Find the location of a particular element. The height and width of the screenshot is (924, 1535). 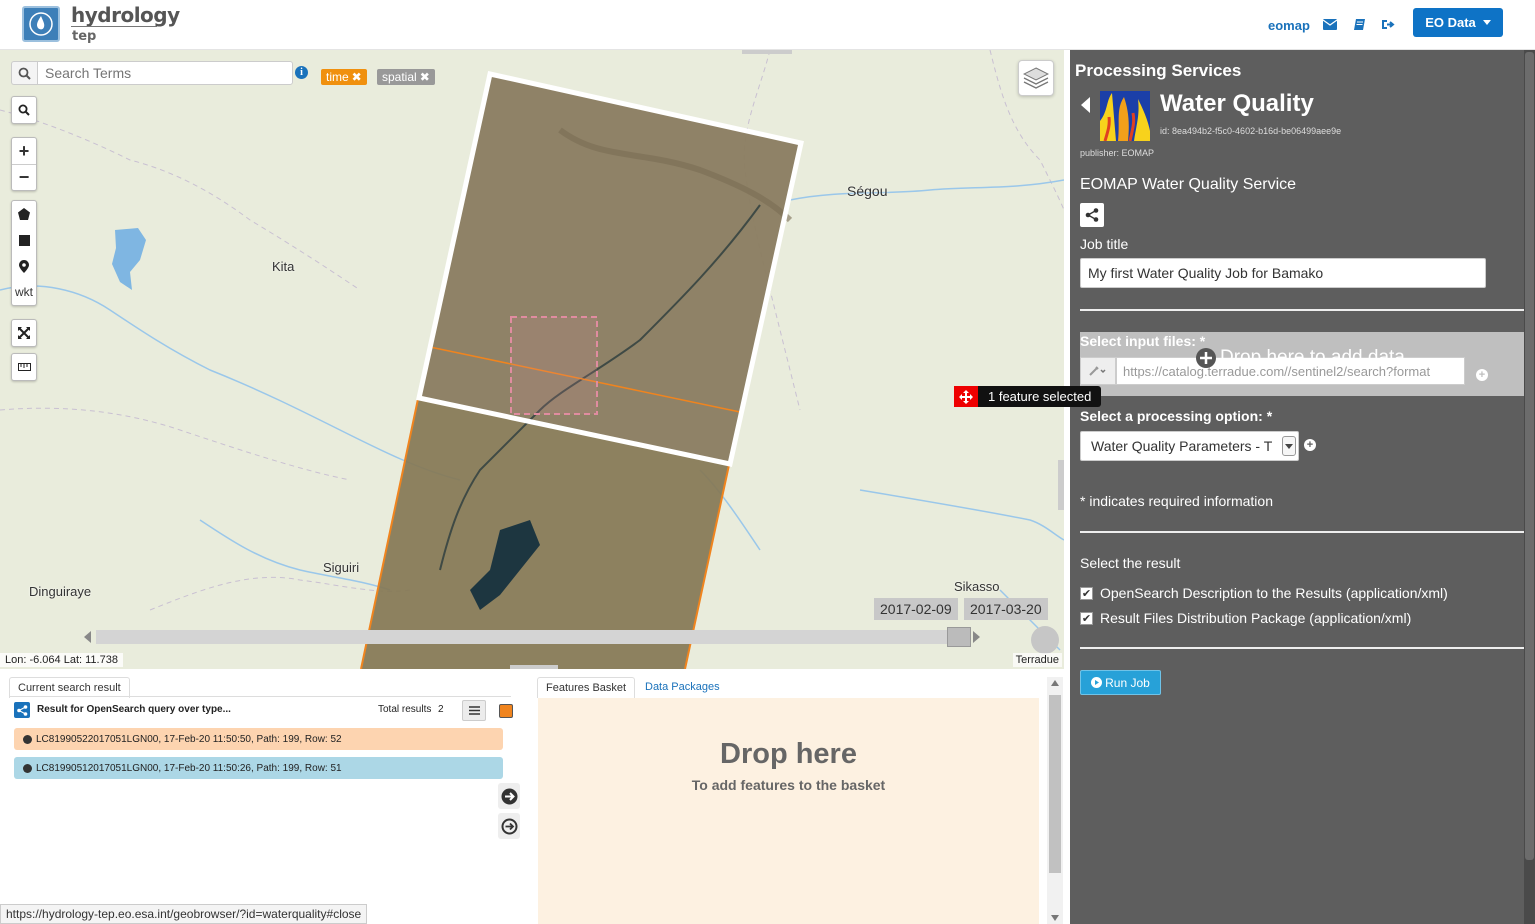

user-link: eomap is located at coordinates (1289, 25).